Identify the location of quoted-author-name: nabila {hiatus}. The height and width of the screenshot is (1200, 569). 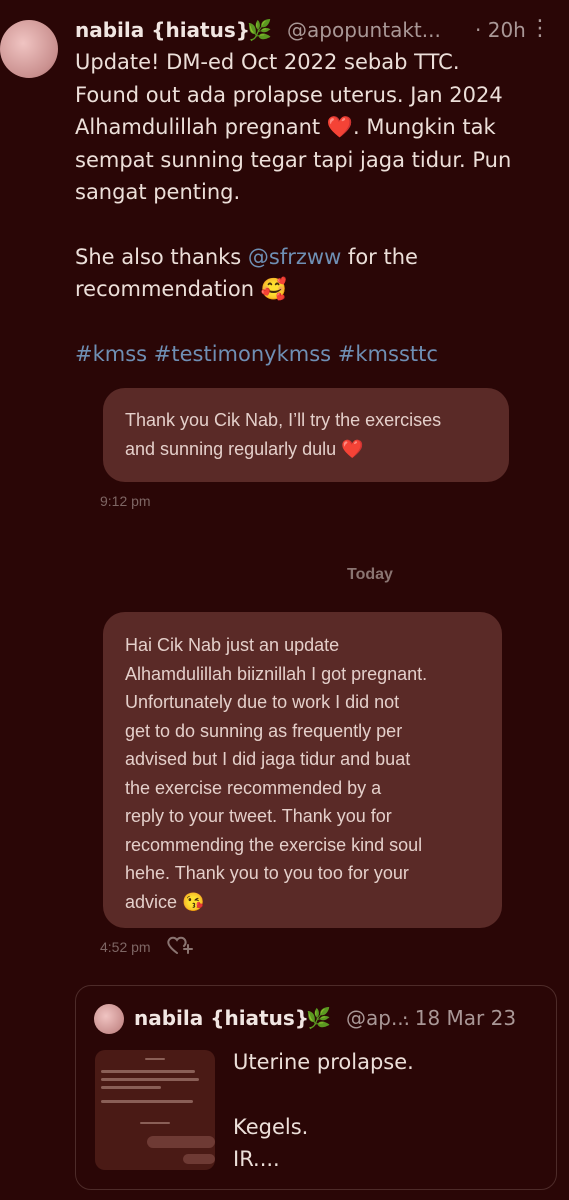
(221, 1018).